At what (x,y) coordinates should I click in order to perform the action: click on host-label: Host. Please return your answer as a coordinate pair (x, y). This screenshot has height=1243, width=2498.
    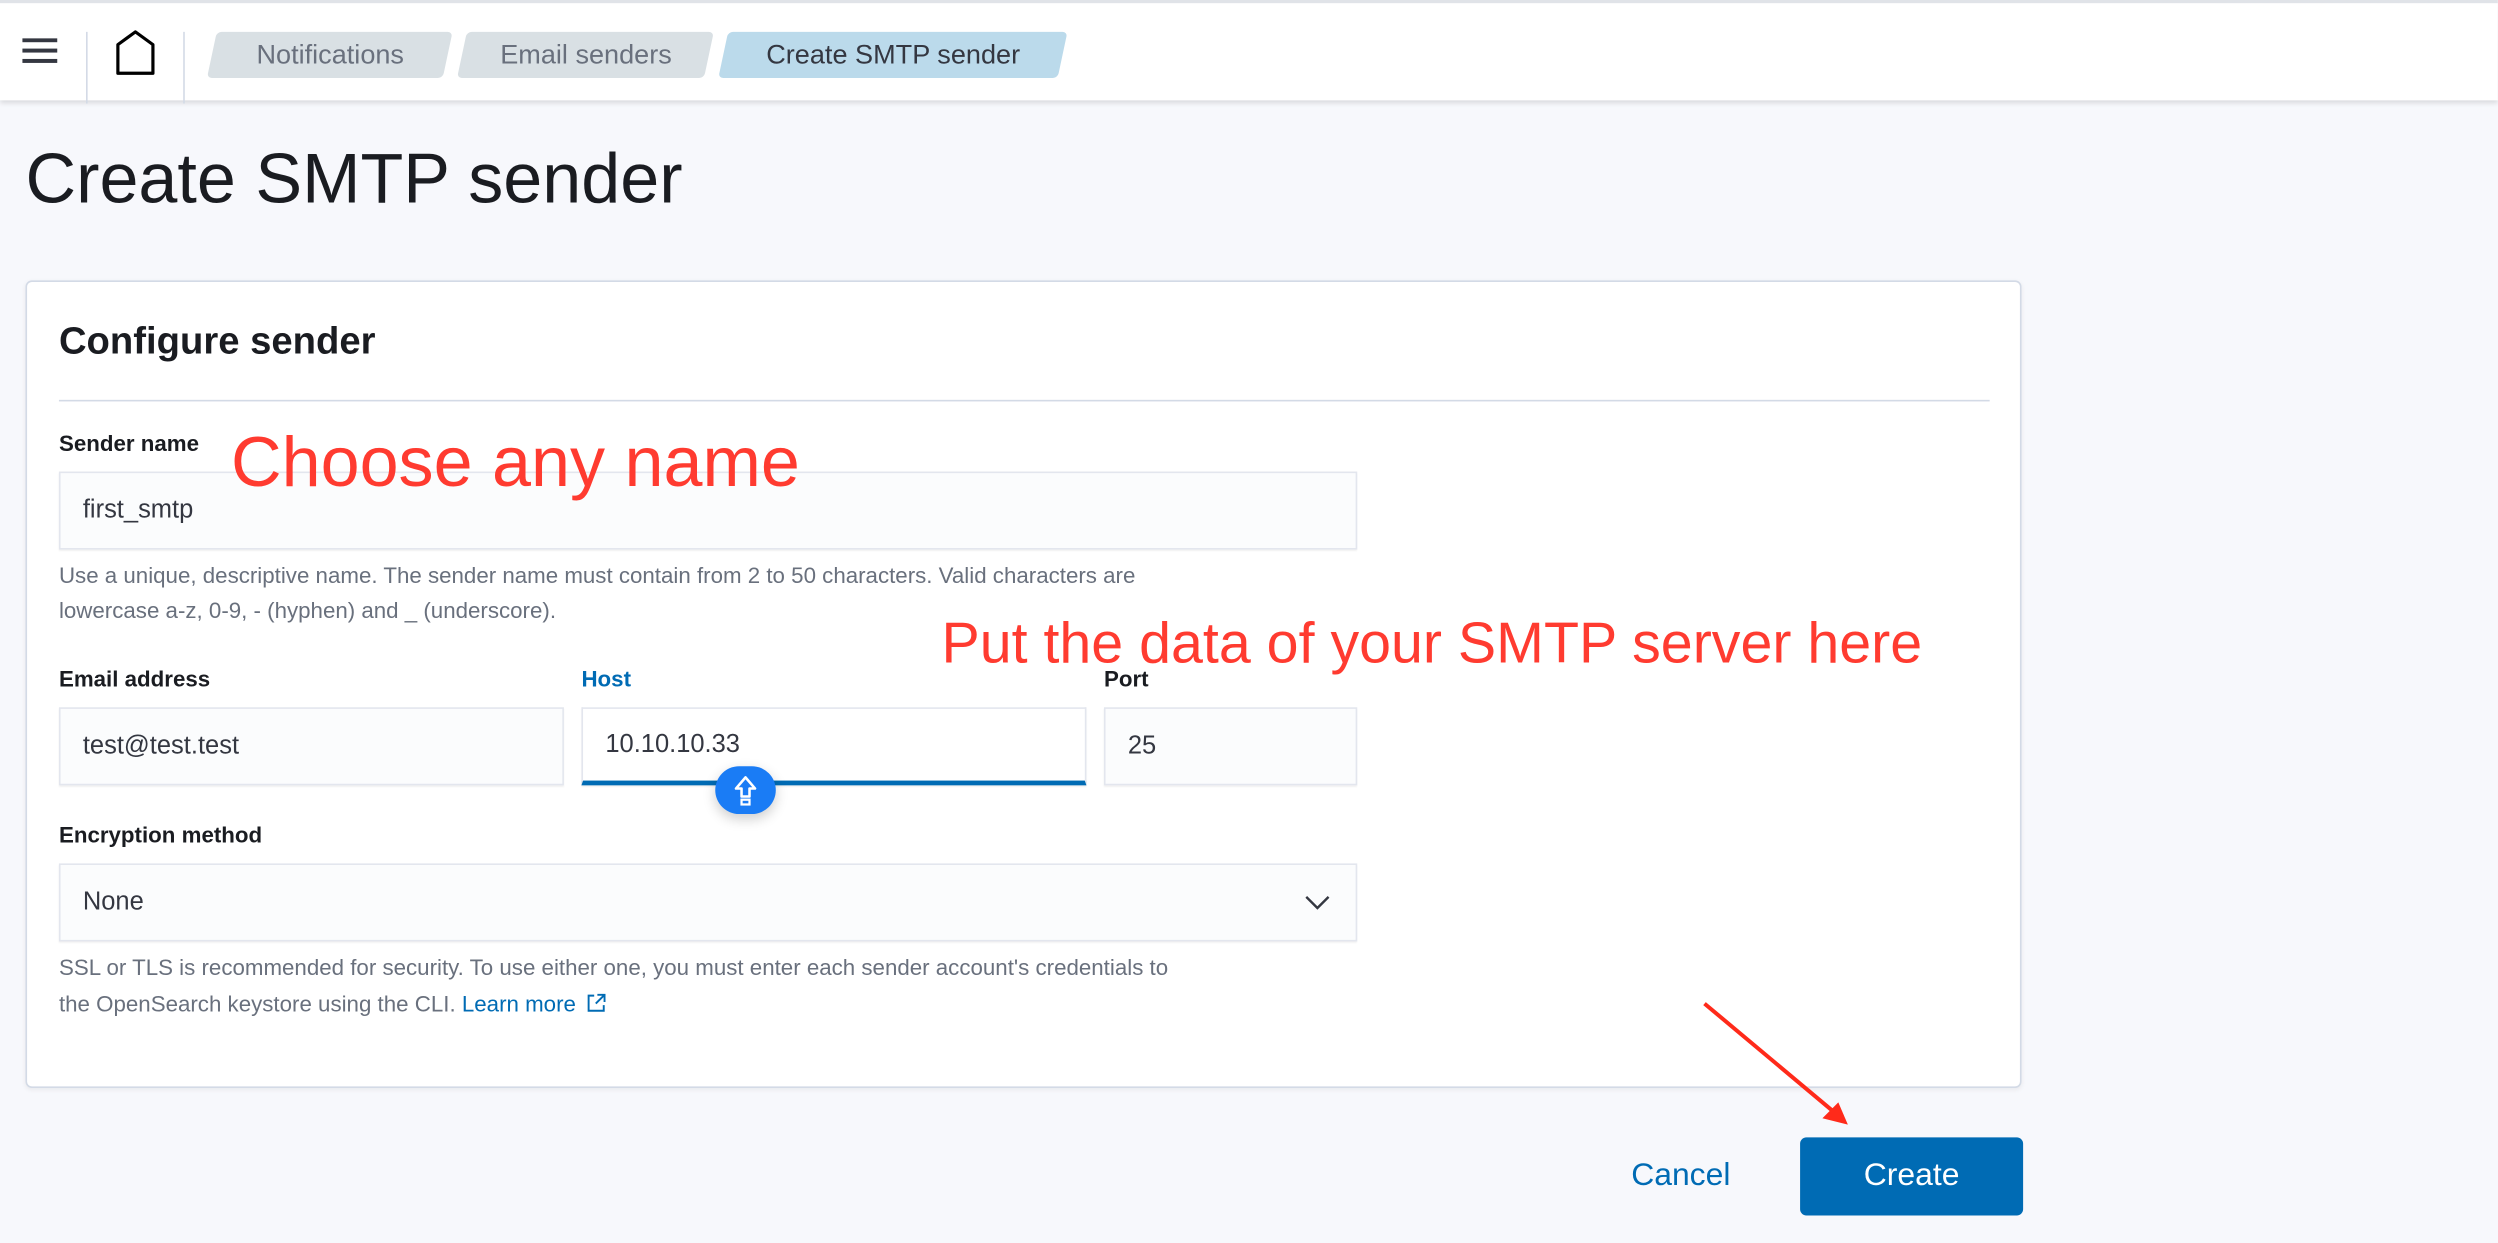
    Looking at the image, I should click on (606, 678).